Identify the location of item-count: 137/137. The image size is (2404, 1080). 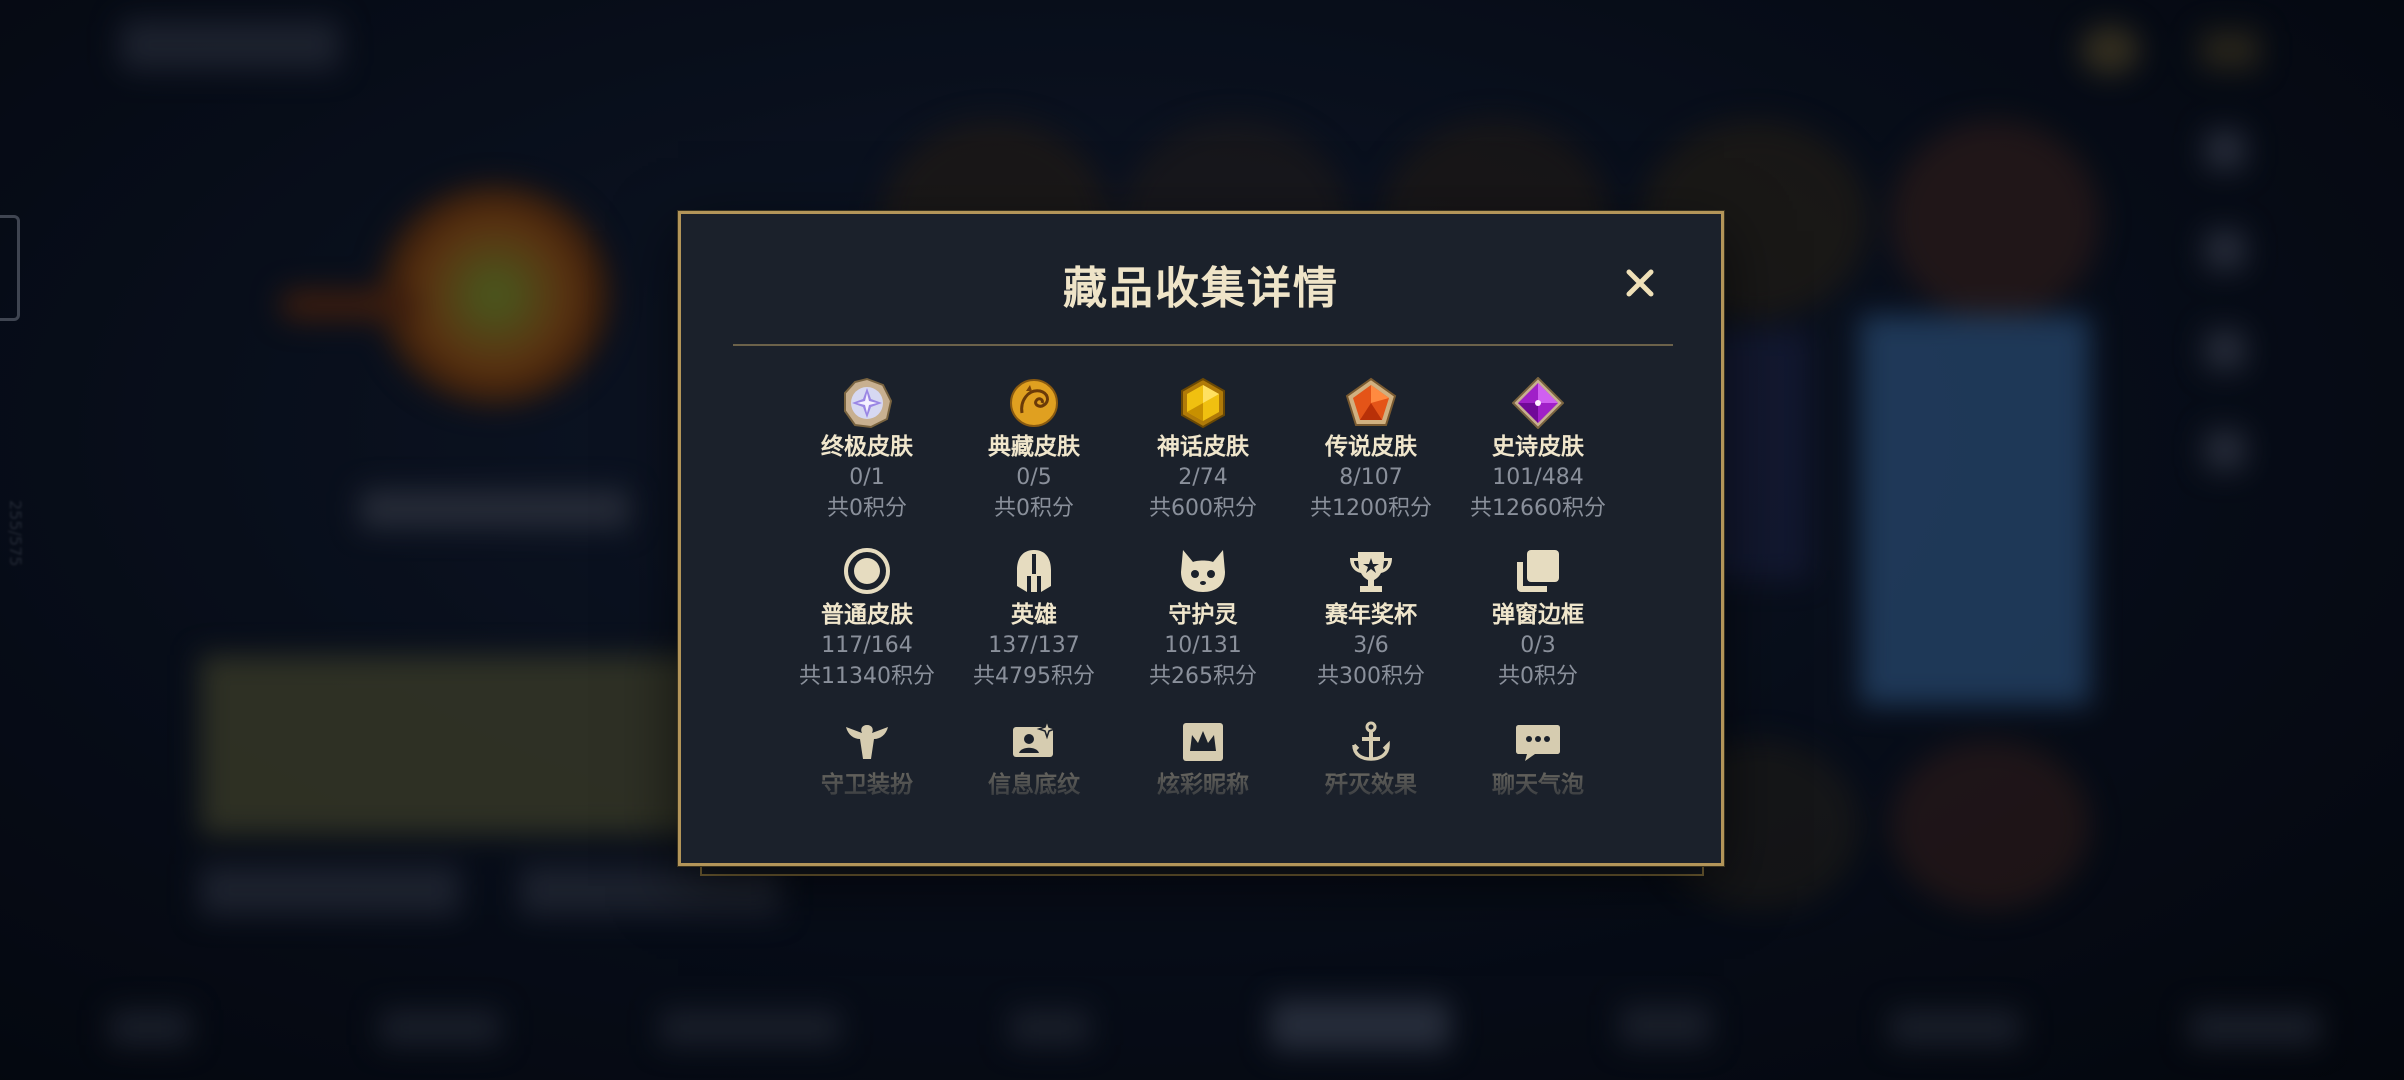
(1034, 645).